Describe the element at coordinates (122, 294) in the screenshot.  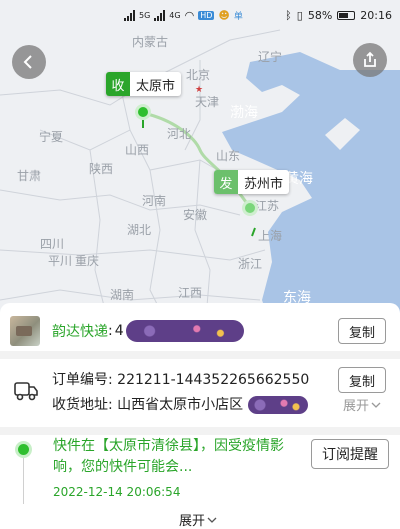
I see `map-label: 湖南` at that location.